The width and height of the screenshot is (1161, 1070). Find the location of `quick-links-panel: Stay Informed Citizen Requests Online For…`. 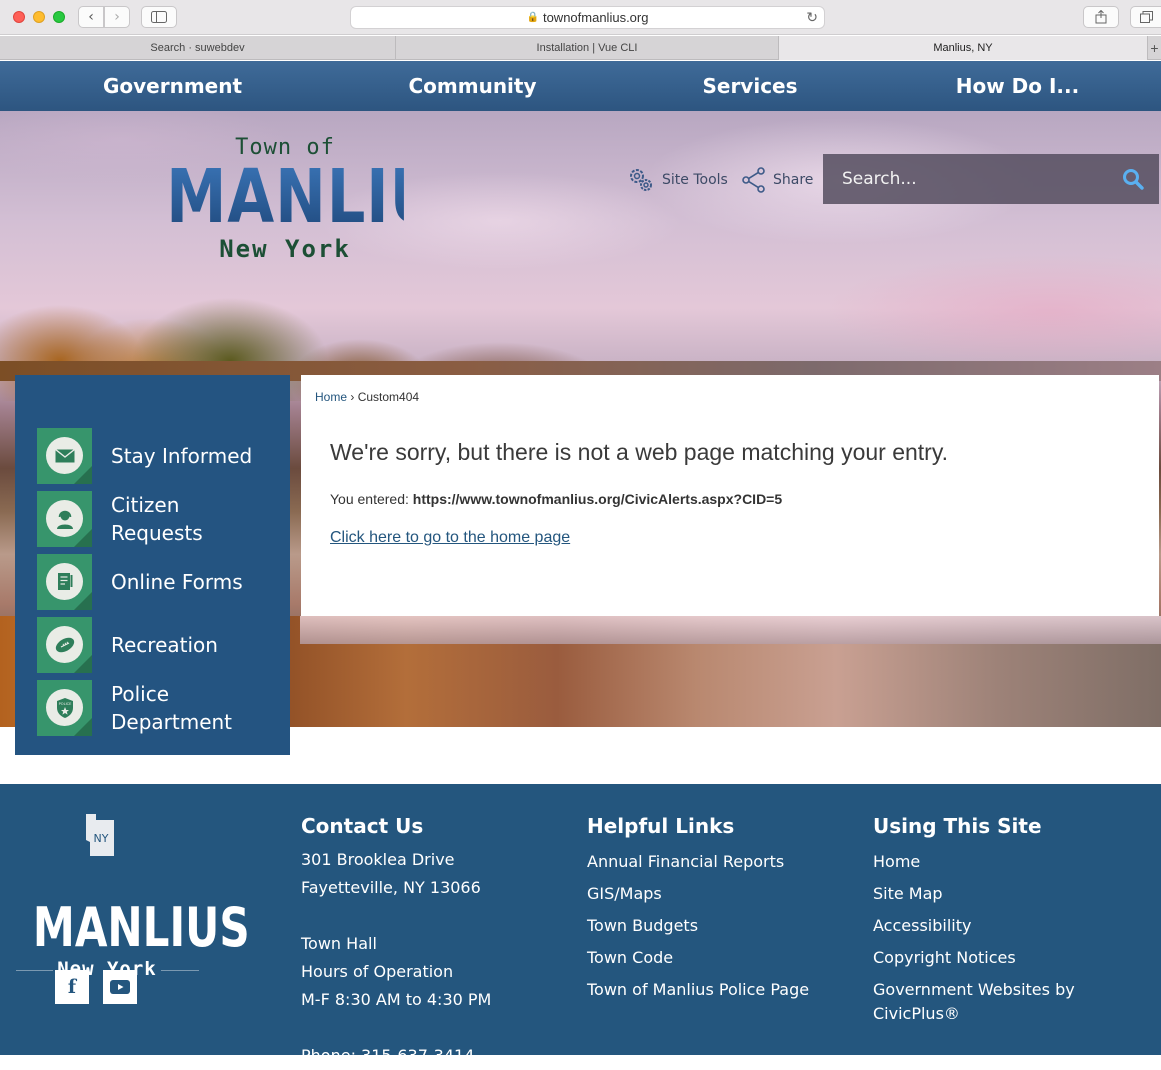

quick-links-panel: Stay Informed Citizen Requests Online For… is located at coordinates (152, 565).